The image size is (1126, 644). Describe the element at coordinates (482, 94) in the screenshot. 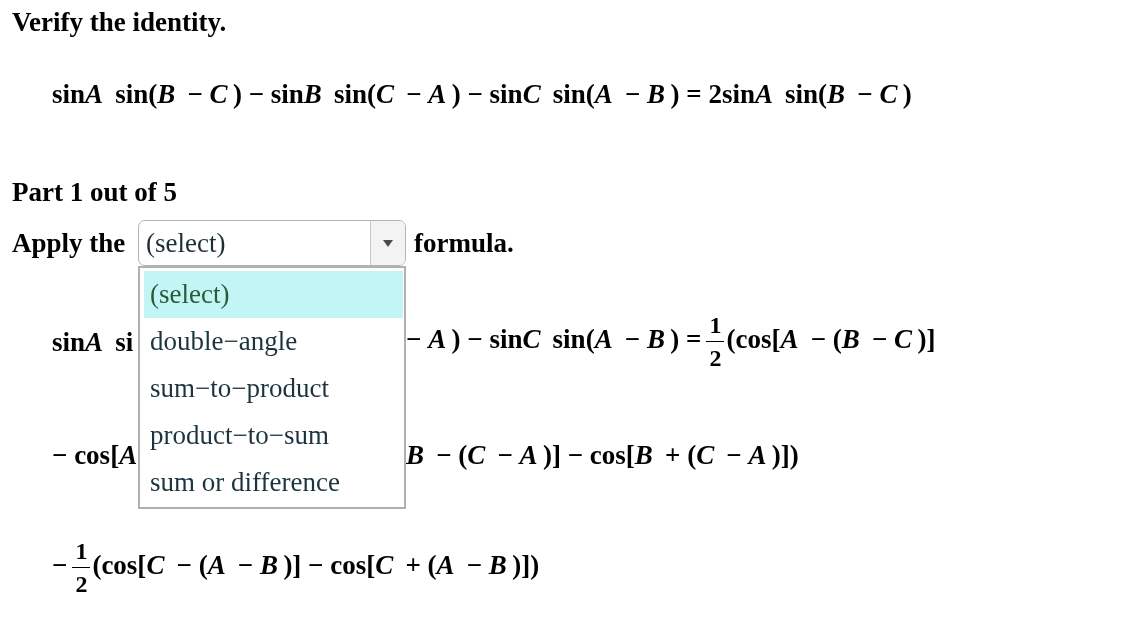

I see `identity-equation: sinA sin(B − C ) − sinB sin(C − A ) − sinC sin(A − B ) = 2sinA sin(B − C )` at that location.